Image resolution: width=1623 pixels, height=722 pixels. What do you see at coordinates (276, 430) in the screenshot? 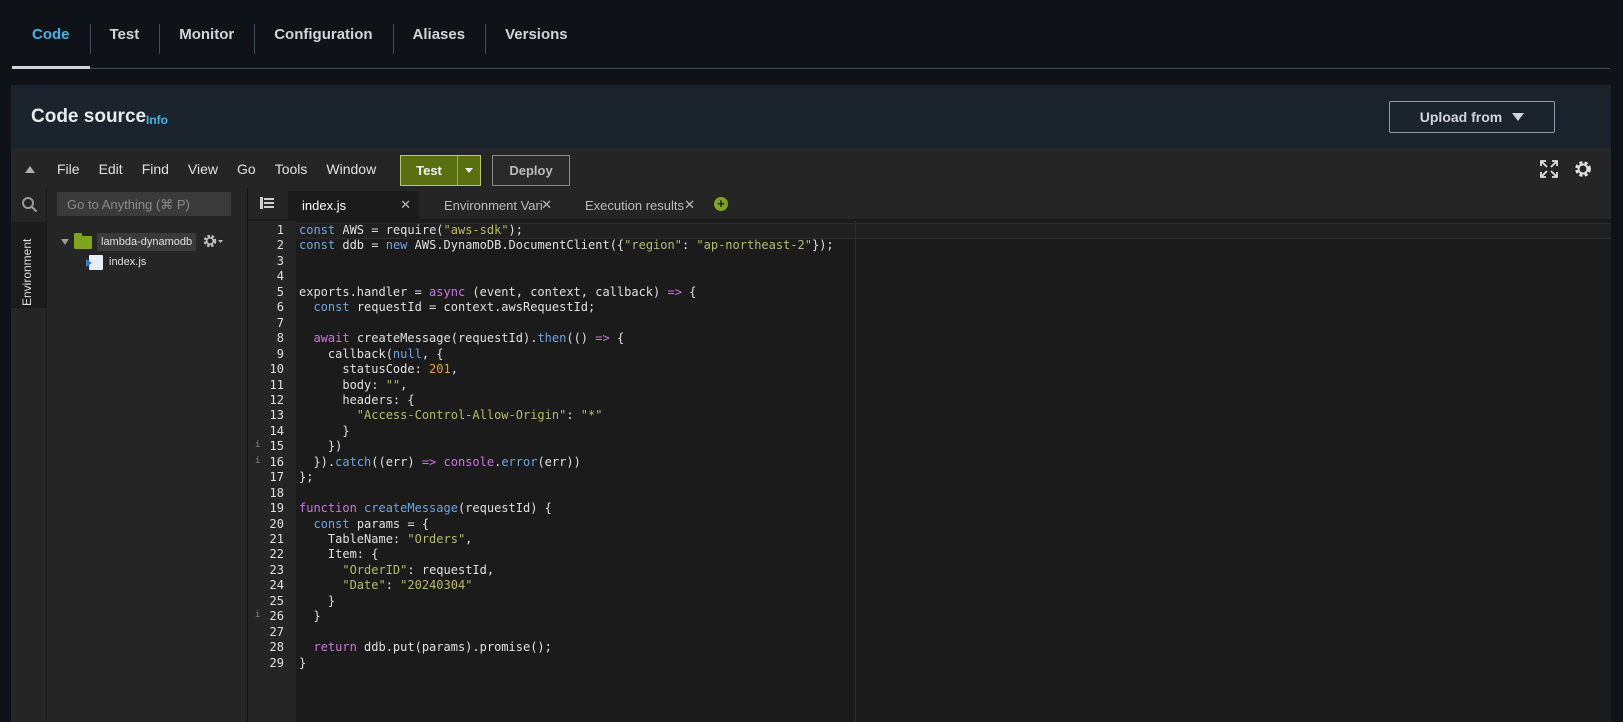
I see `line-number: 14` at bounding box center [276, 430].